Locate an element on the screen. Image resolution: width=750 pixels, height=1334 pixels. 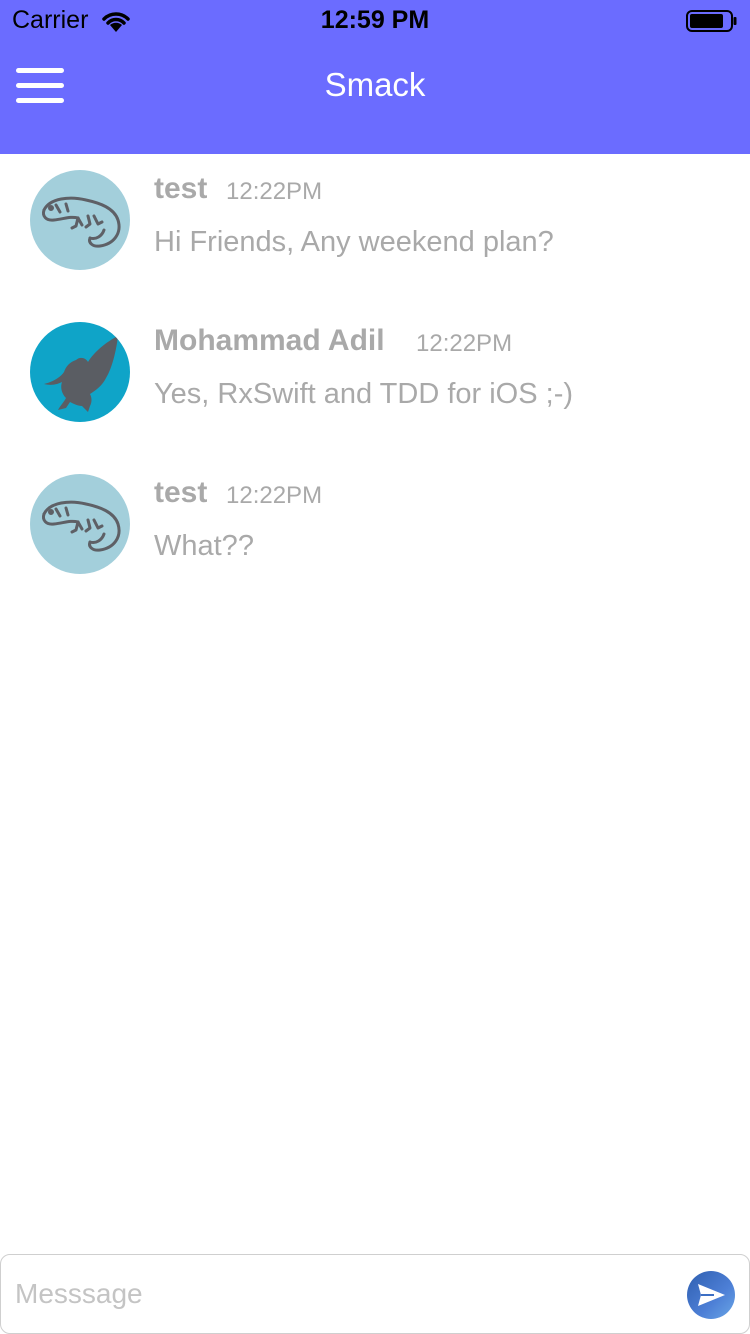
message-input is located at coordinates (340, 1294).